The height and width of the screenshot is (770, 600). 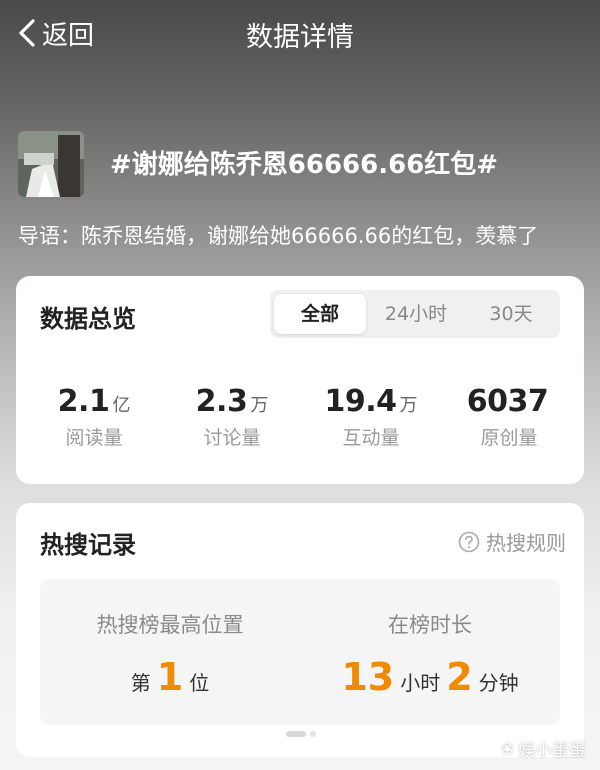 I want to click on rank-suffix: 位, so click(x=199, y=683).